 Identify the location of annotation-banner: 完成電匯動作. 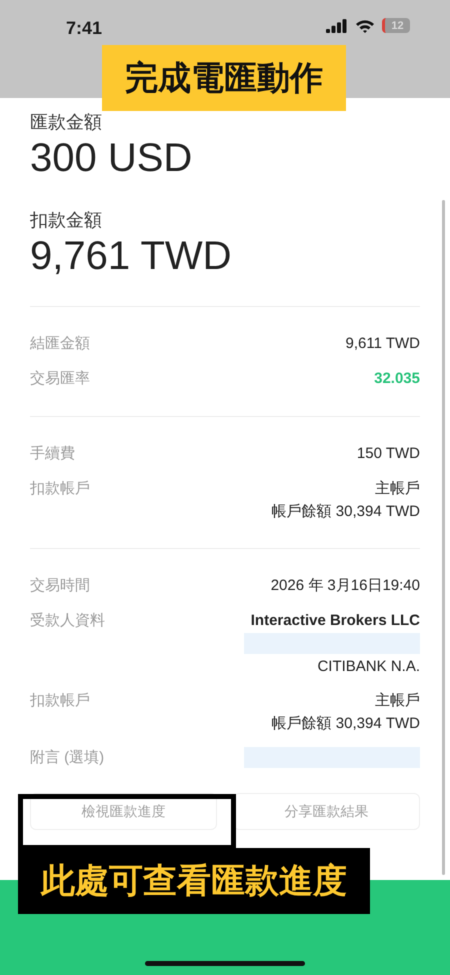
(224, 78).